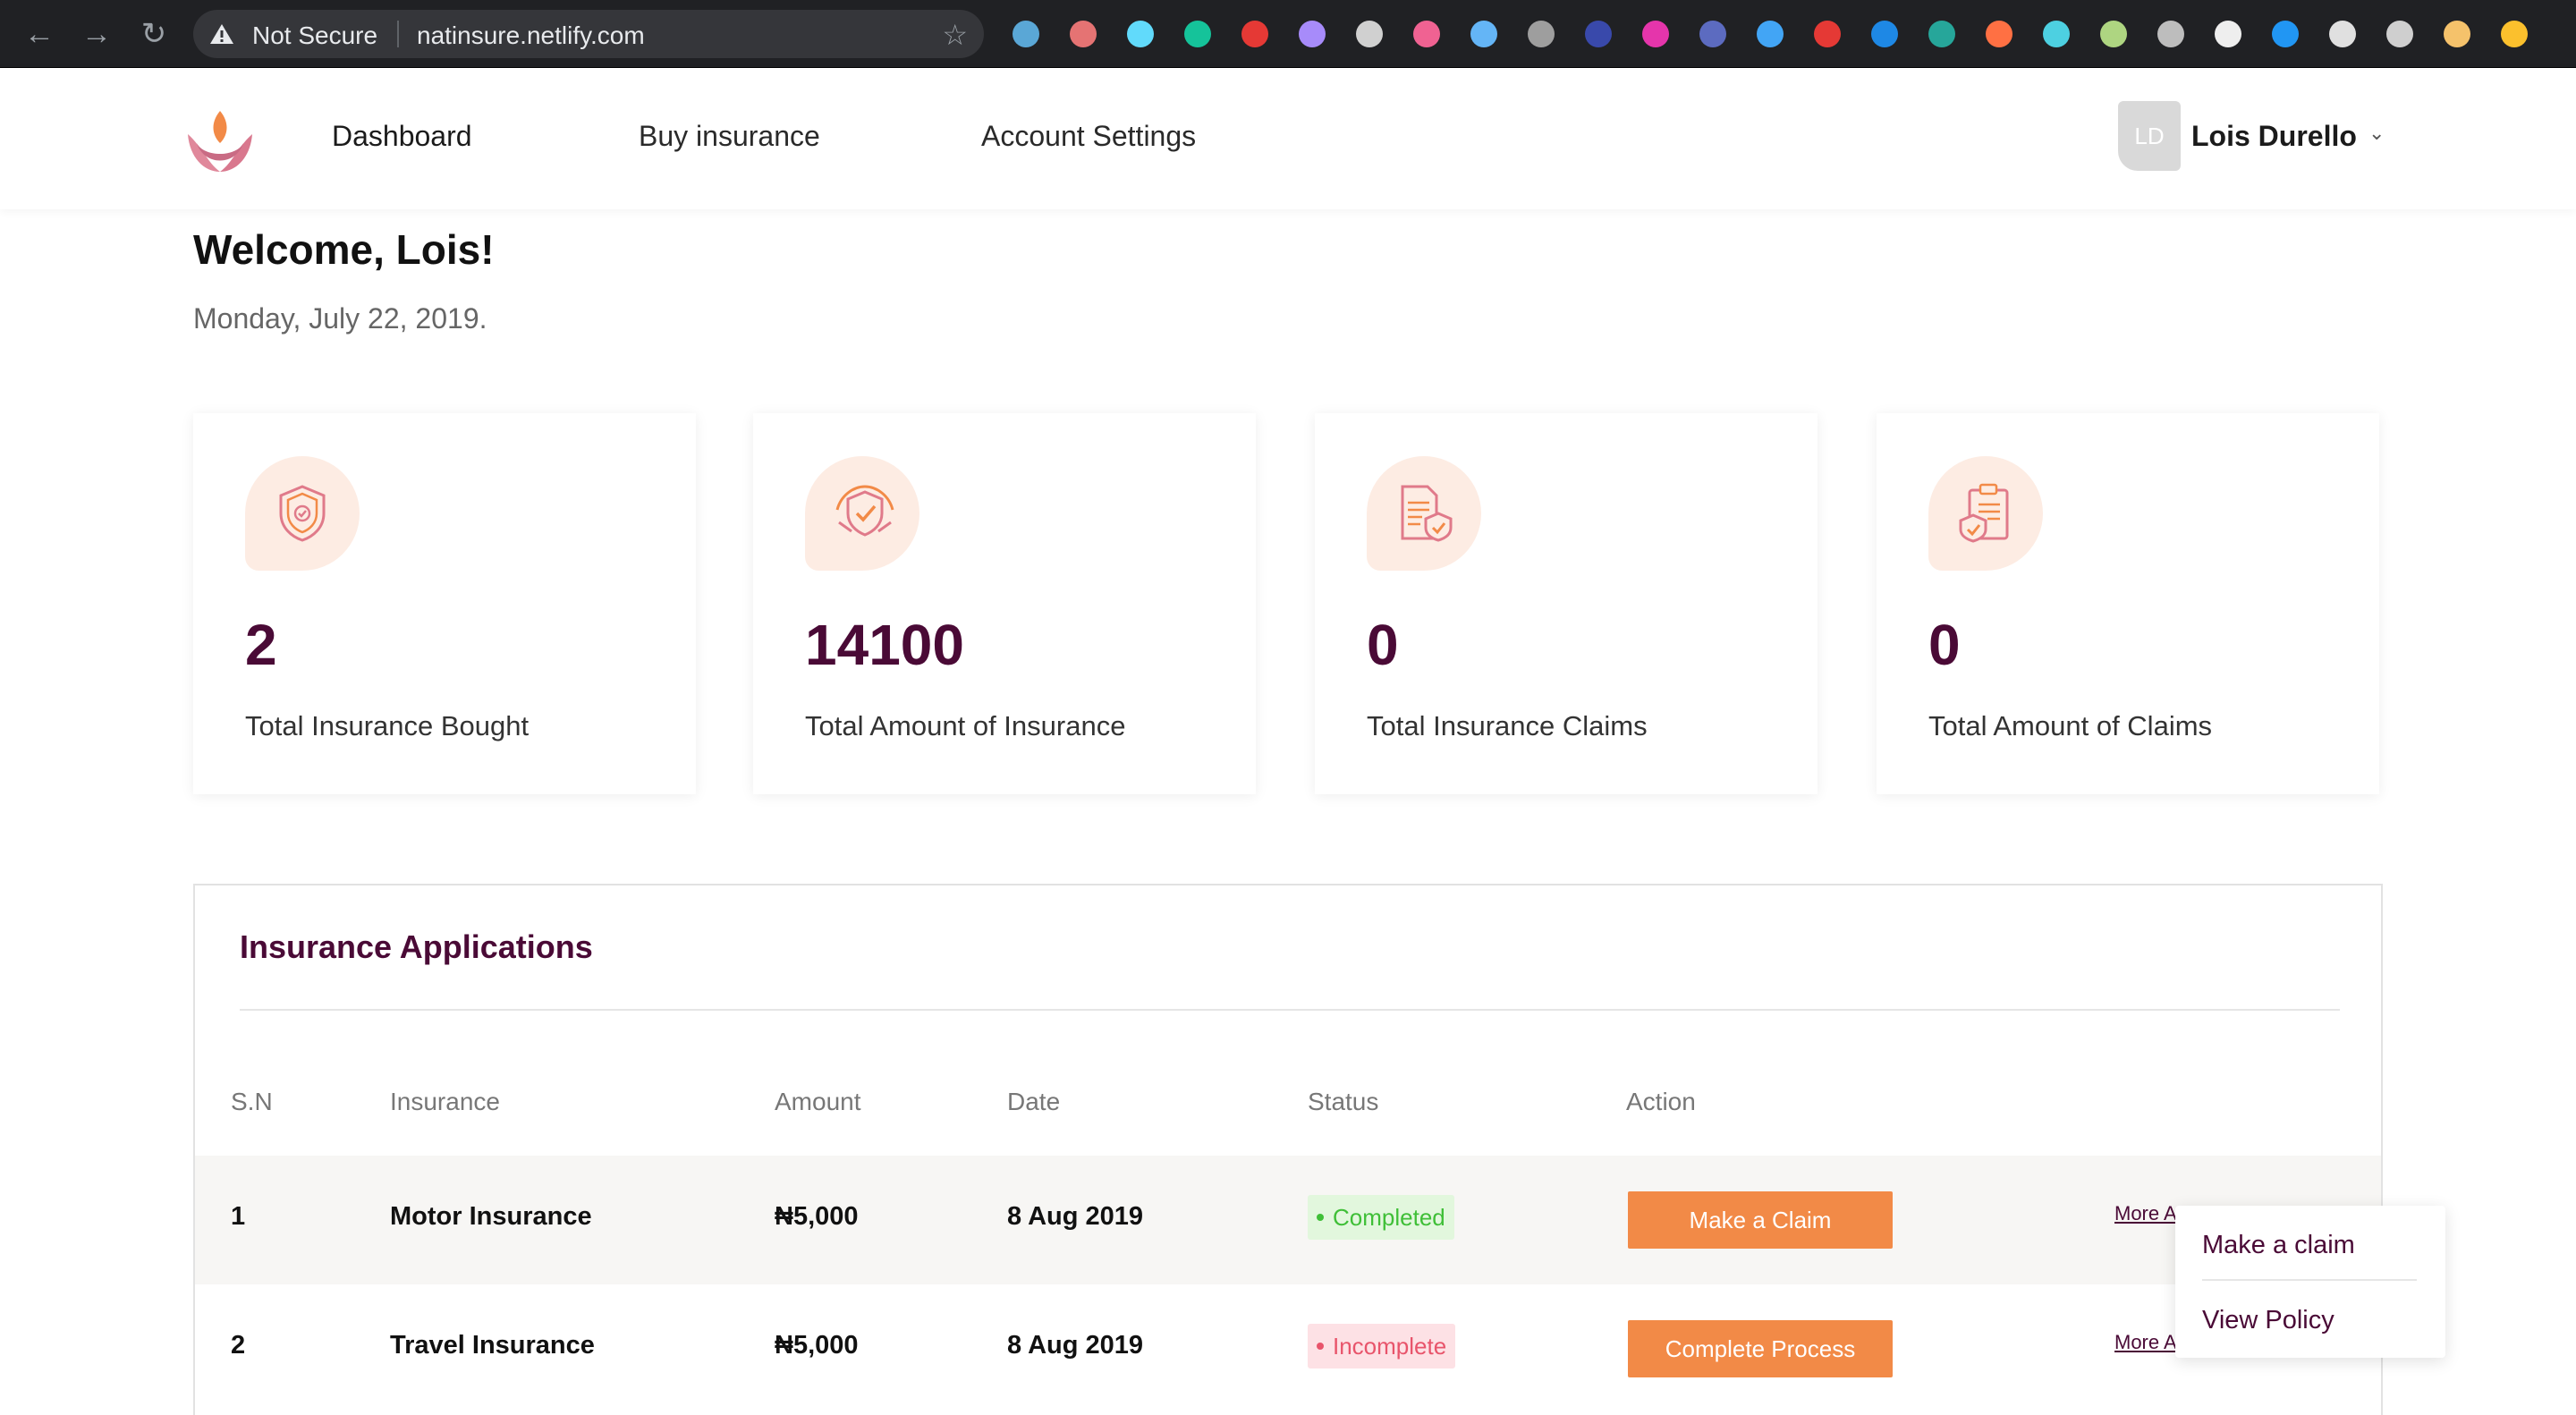  What do you see at coordinates (2278, 1245) in the screenshot?
I see `menu-item-make-claim: Make a claim` at bounding box center [2278, 1245].